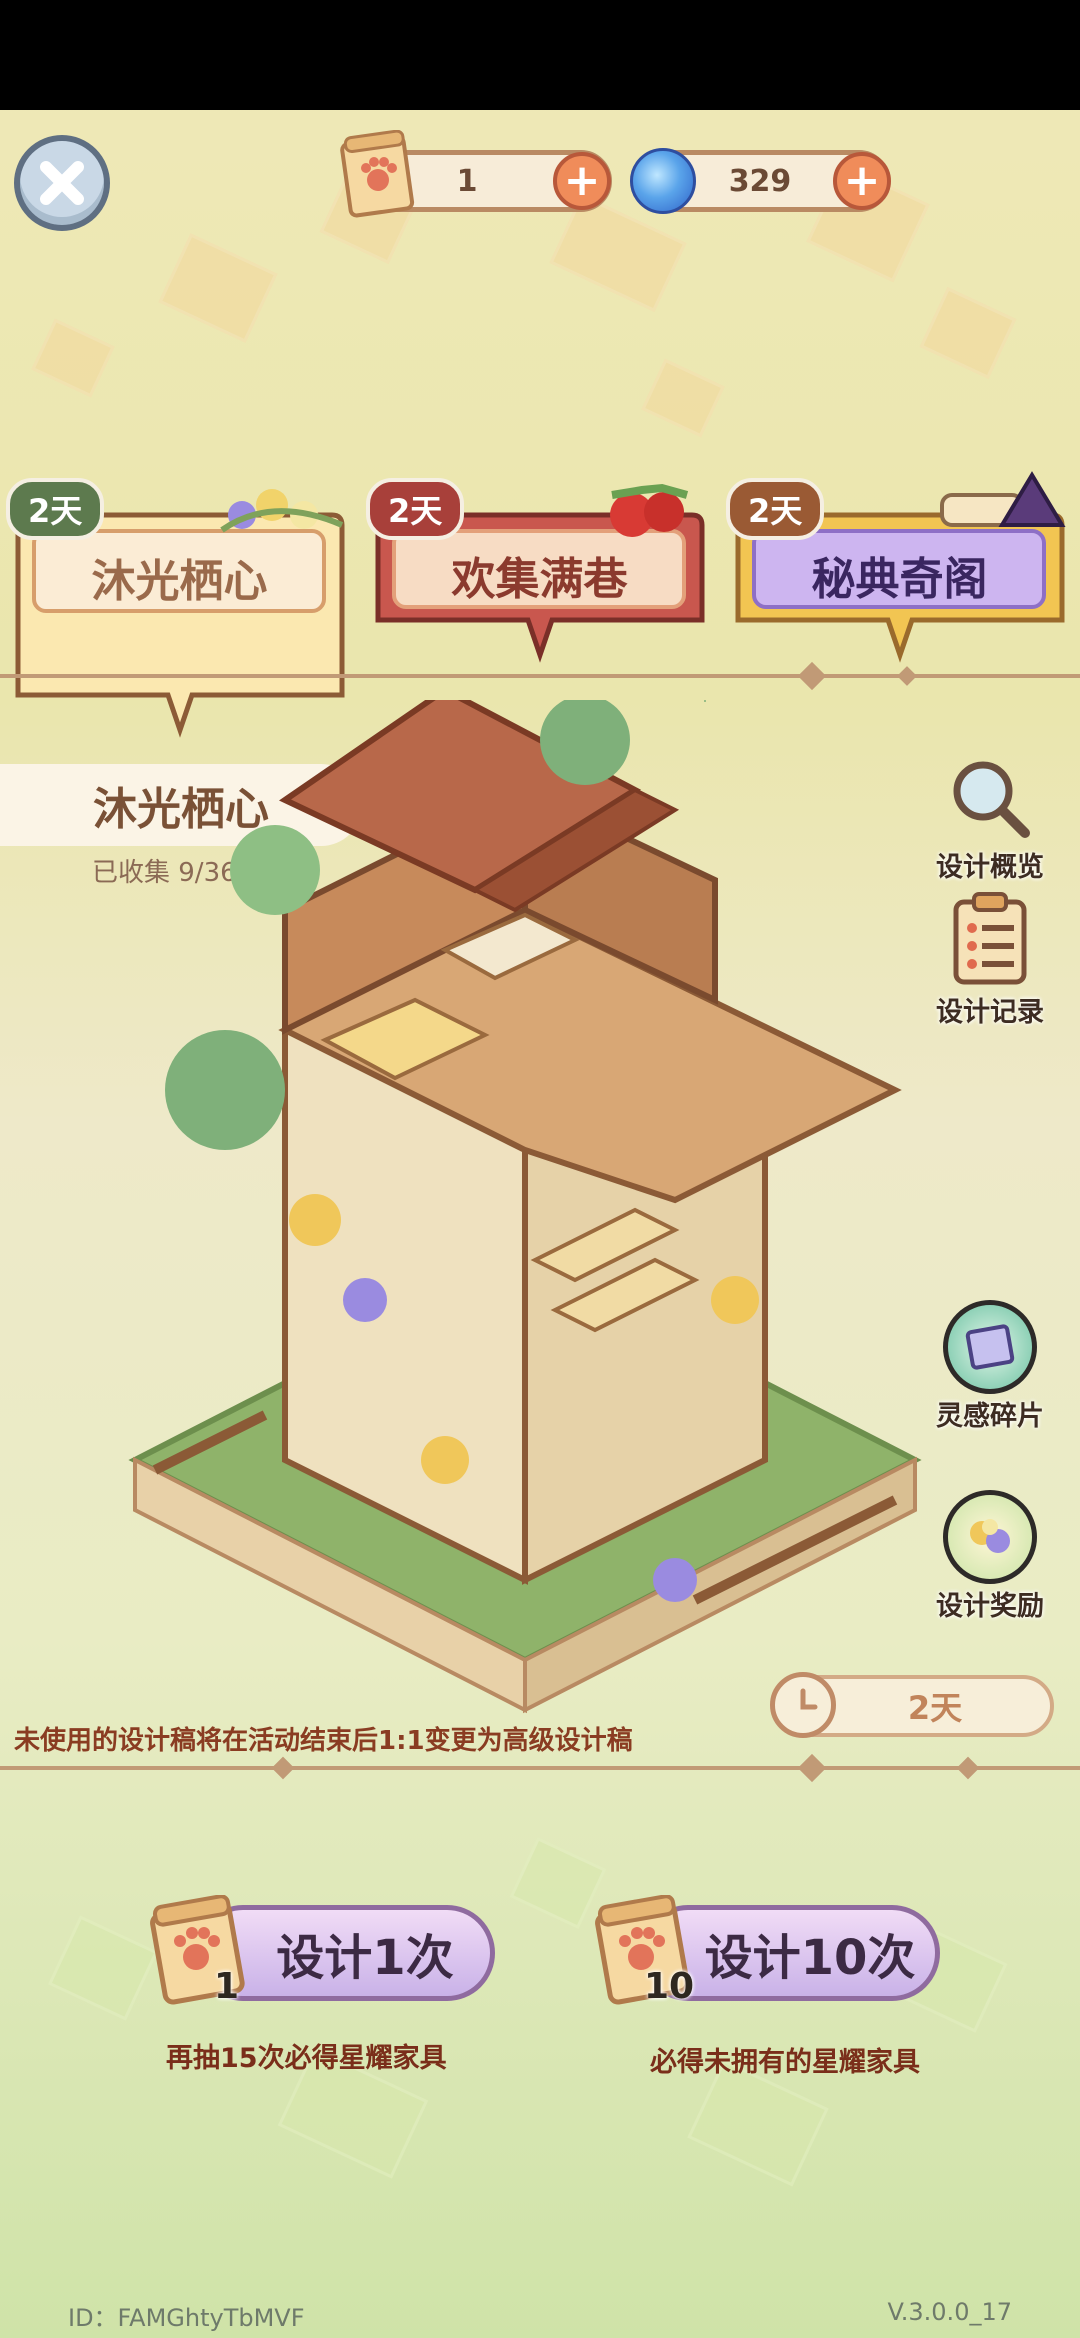 This screenshot has width=1080, height=2338. I want to click on orb-count: 329, so click(760, 181).